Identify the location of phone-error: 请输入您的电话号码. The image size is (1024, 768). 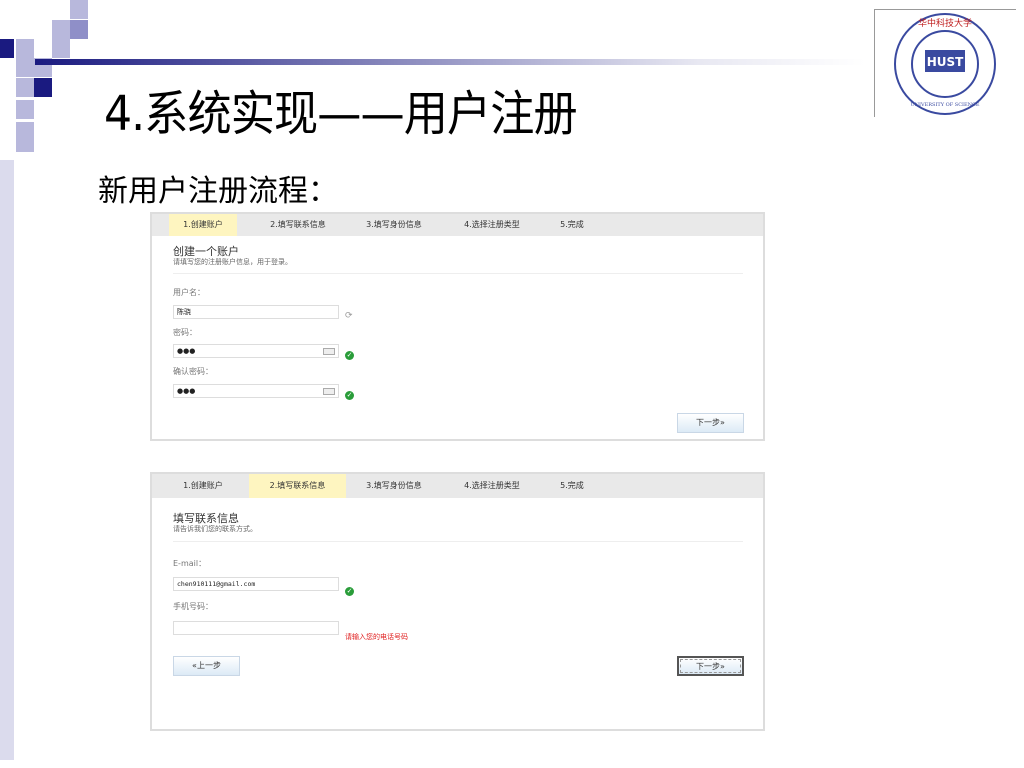
(376, 637).